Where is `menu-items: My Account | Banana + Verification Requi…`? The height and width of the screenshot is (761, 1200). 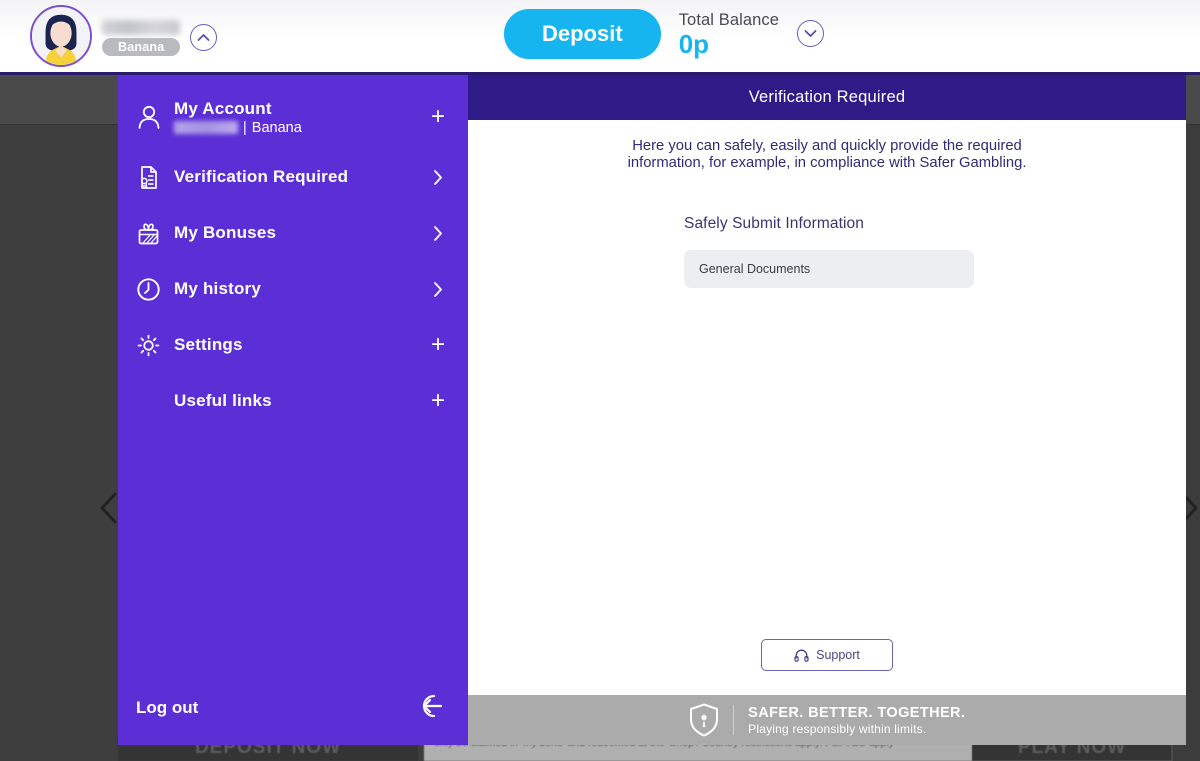
menu-items: My Account | Banana + Verification Requi… is located at coordinates (293, 252).